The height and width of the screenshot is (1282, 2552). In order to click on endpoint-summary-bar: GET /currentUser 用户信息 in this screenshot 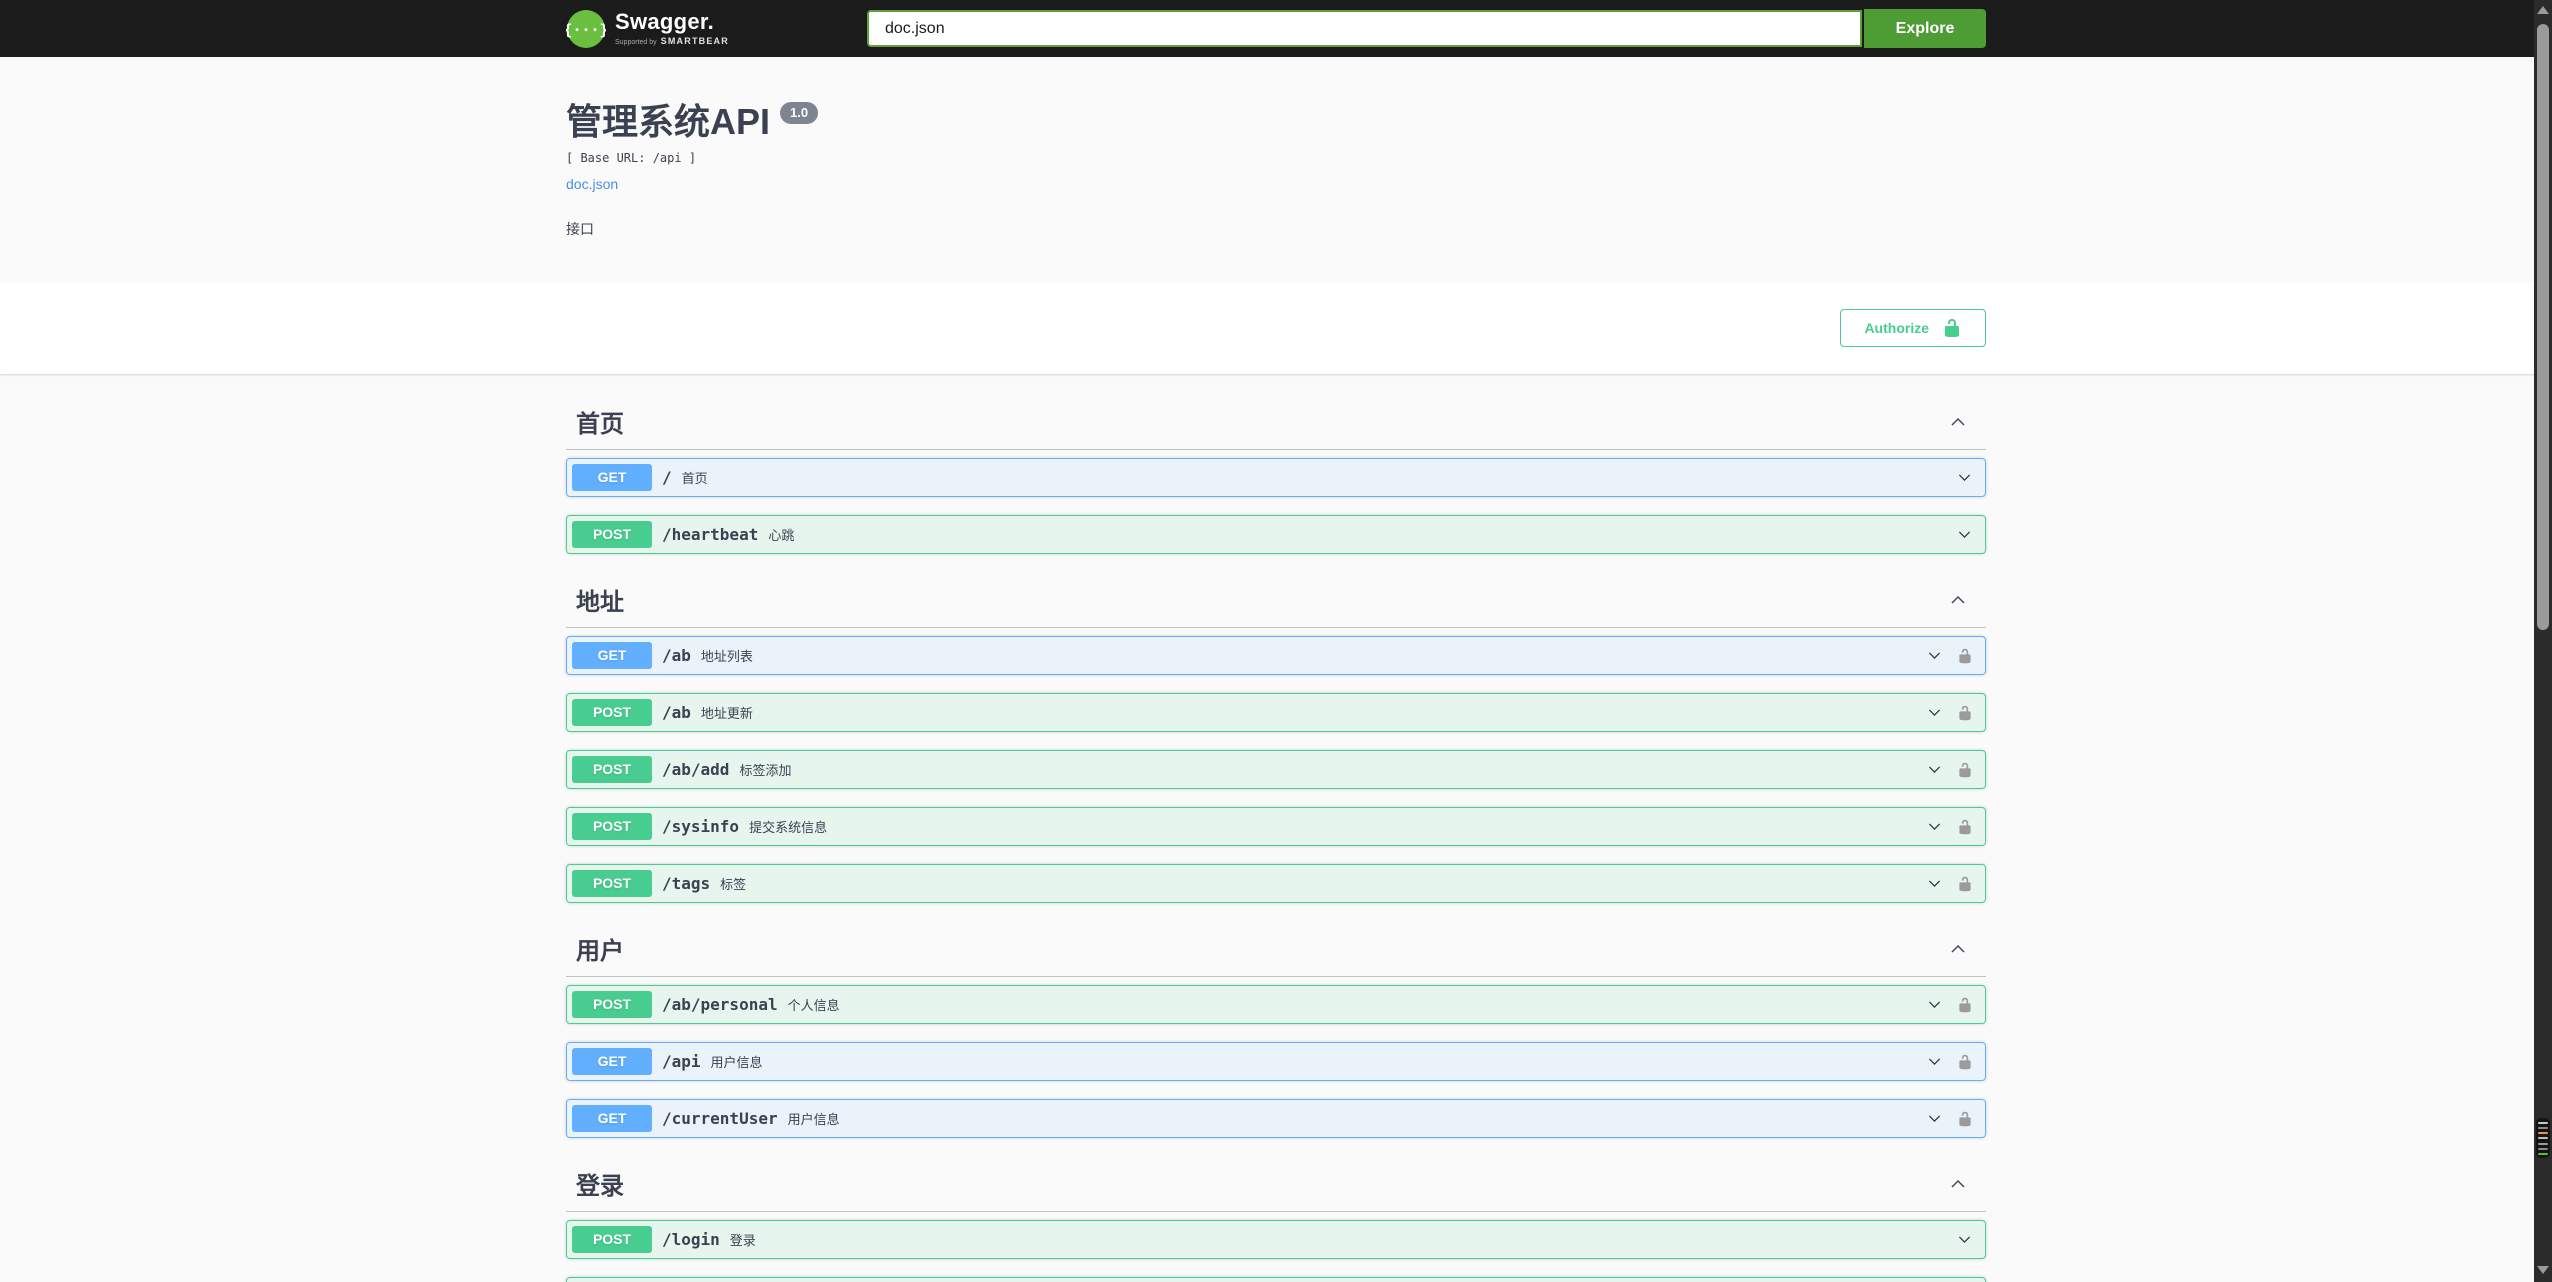, I will do `click(1276, 1118)`.